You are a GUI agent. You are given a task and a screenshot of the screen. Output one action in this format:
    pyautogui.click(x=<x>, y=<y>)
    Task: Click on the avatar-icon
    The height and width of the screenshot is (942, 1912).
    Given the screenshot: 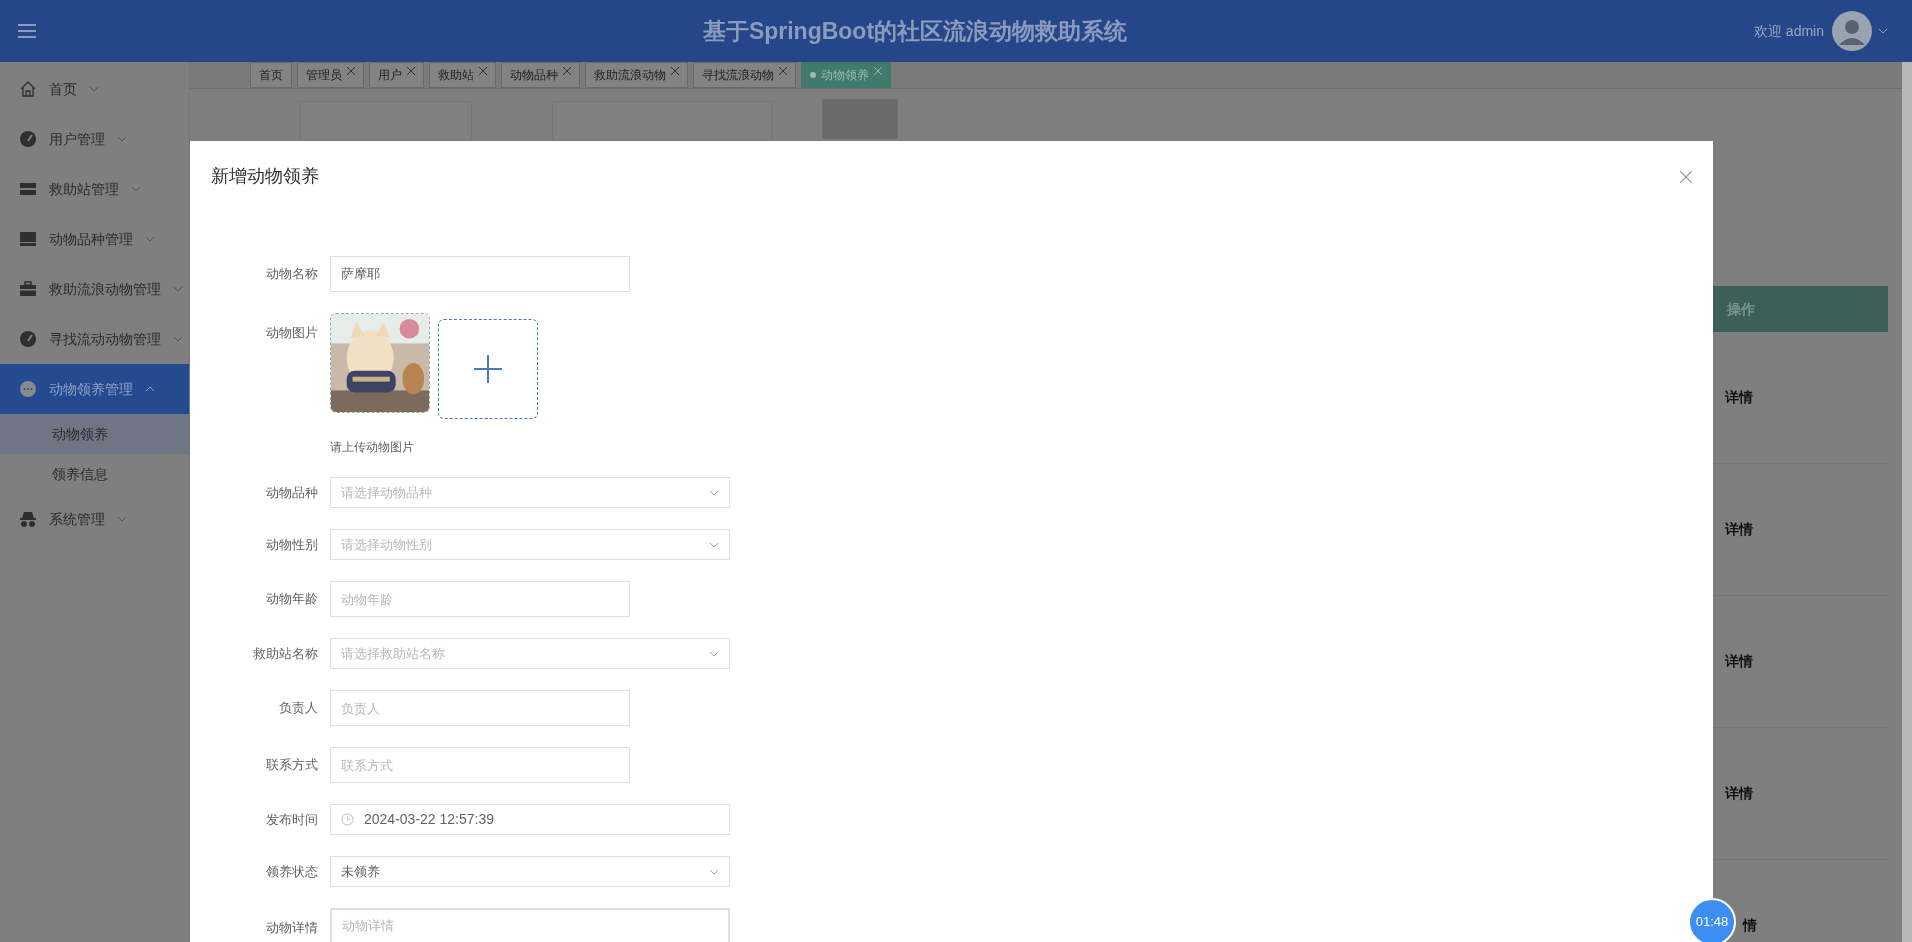 What is the action you would take?
    pyautogui.click(x=1852, y=31)
    